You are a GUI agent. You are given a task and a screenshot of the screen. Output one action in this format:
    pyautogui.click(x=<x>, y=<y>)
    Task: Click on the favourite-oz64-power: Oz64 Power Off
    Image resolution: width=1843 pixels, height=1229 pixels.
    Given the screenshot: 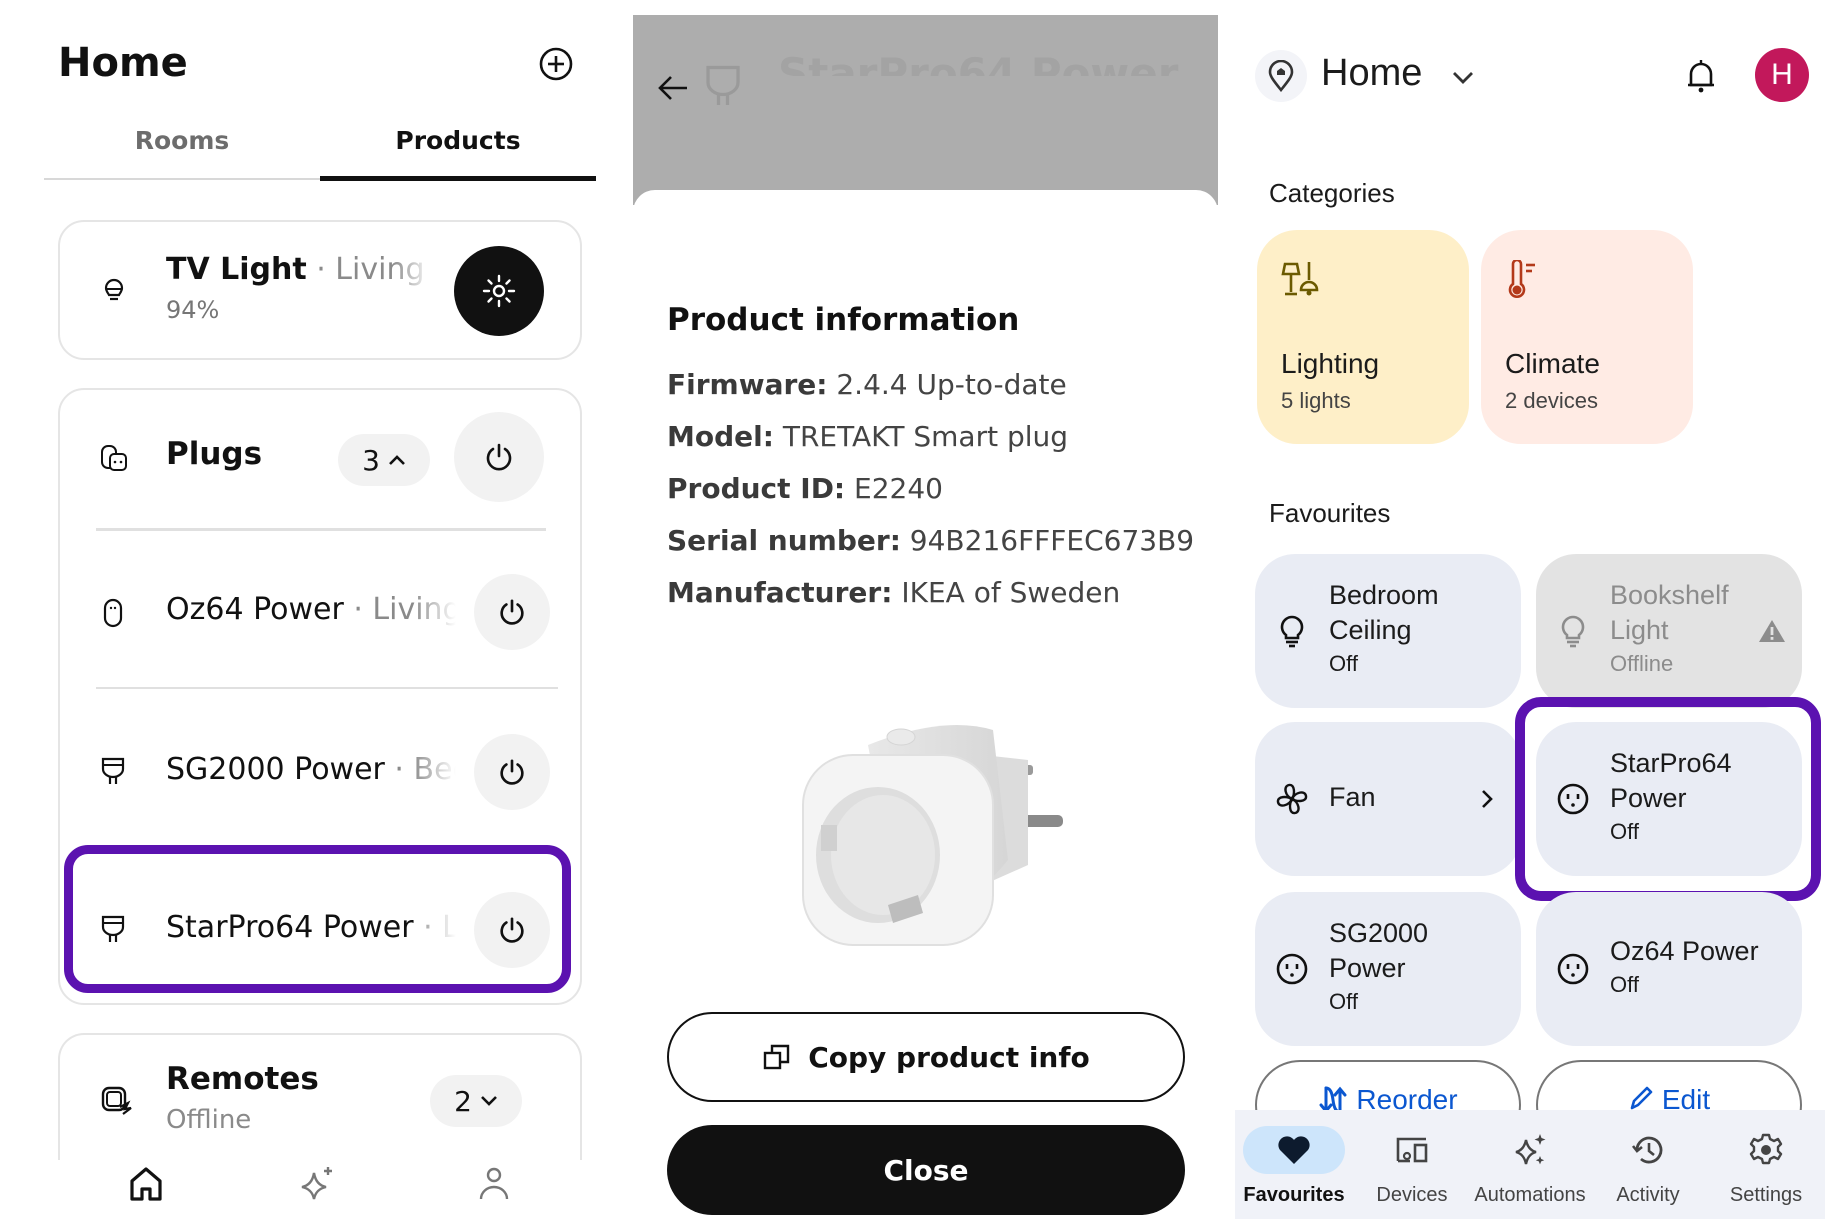 What is the action you would take?
    pyautogui.click(x=1669, y=969)
    